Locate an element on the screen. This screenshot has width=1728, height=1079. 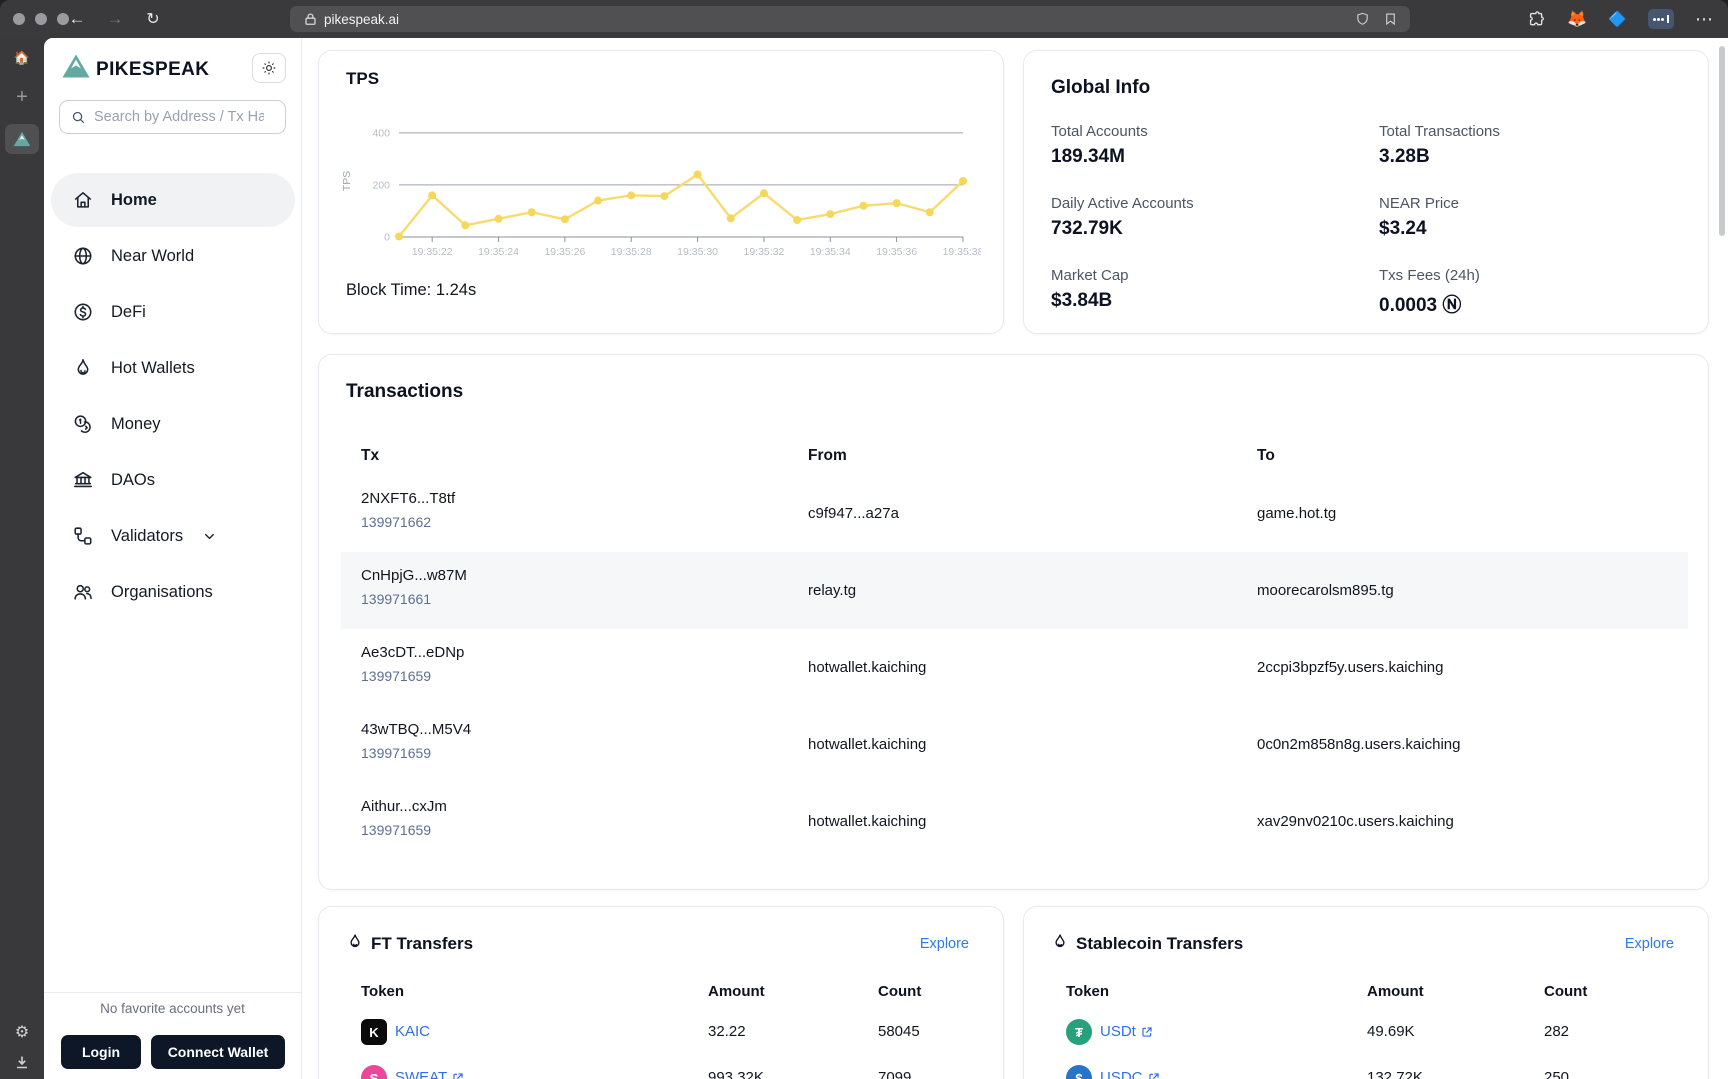
tx-hash-link: CnHpjG...w87M is located at coordinates (414, 575).